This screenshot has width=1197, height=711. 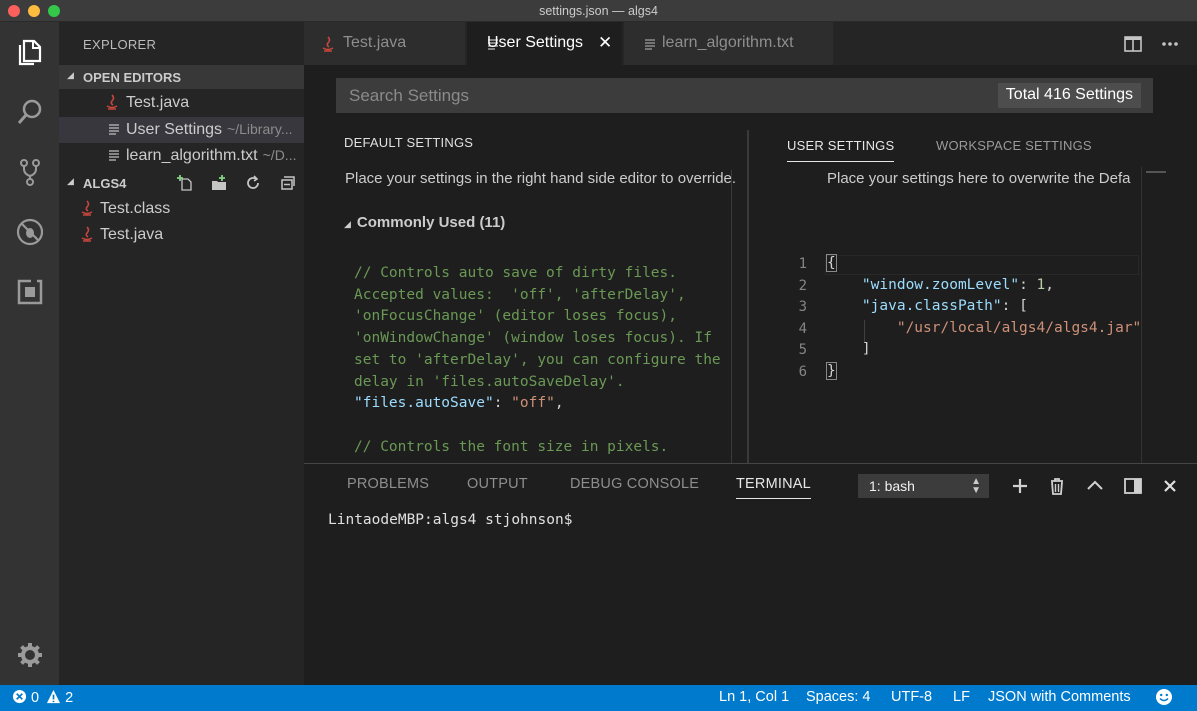 I want to click on comment-line: // Controls the font size in pixels., so click(x=511, y=446).